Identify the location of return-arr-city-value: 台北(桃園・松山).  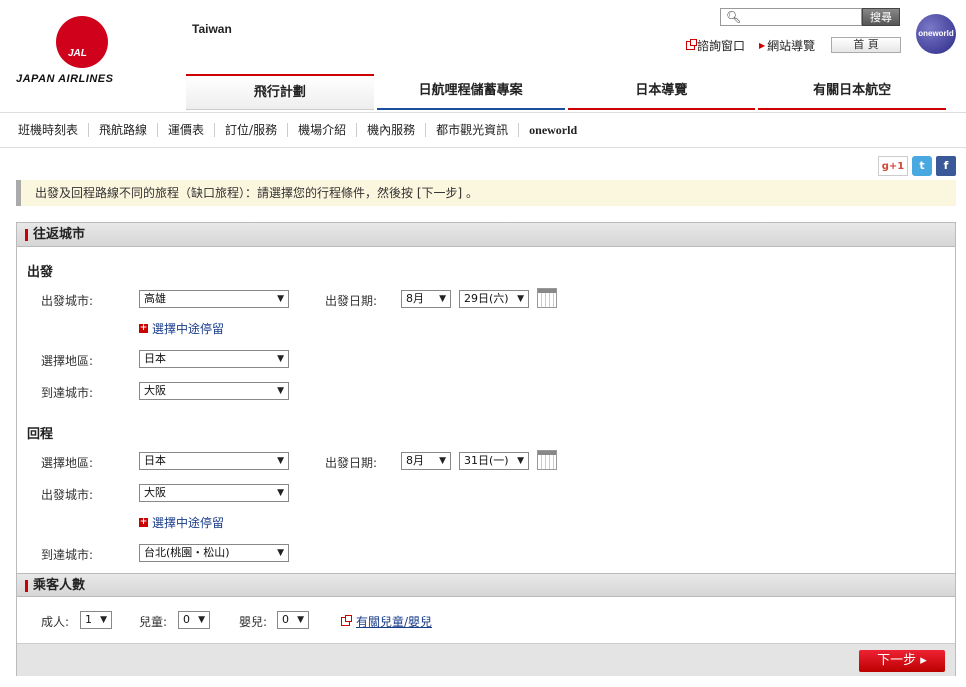
(187, 552).